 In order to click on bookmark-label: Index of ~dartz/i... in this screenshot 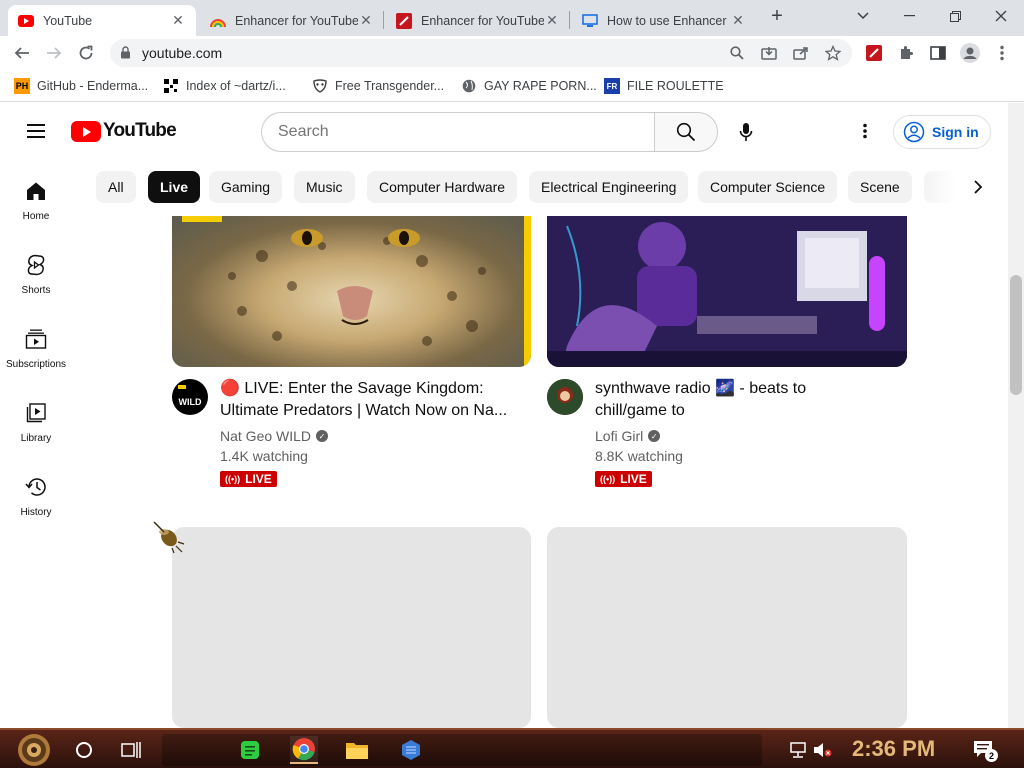, I will do `click(236, 86)`.